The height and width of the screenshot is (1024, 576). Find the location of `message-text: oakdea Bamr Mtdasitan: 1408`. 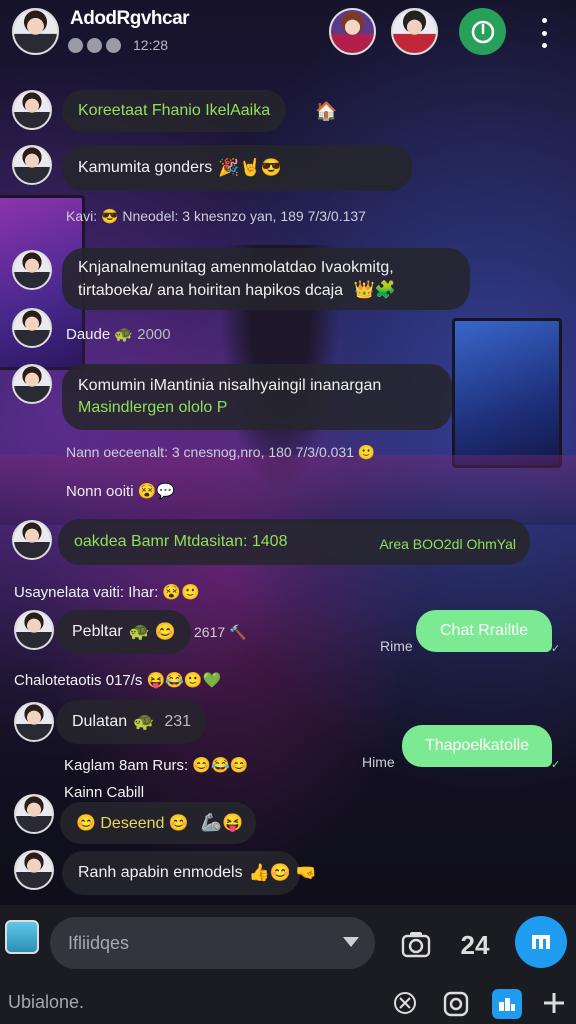

message-text: oakdea Bamr Mtdasitan: 1408 is located at coordinates (181, 541).